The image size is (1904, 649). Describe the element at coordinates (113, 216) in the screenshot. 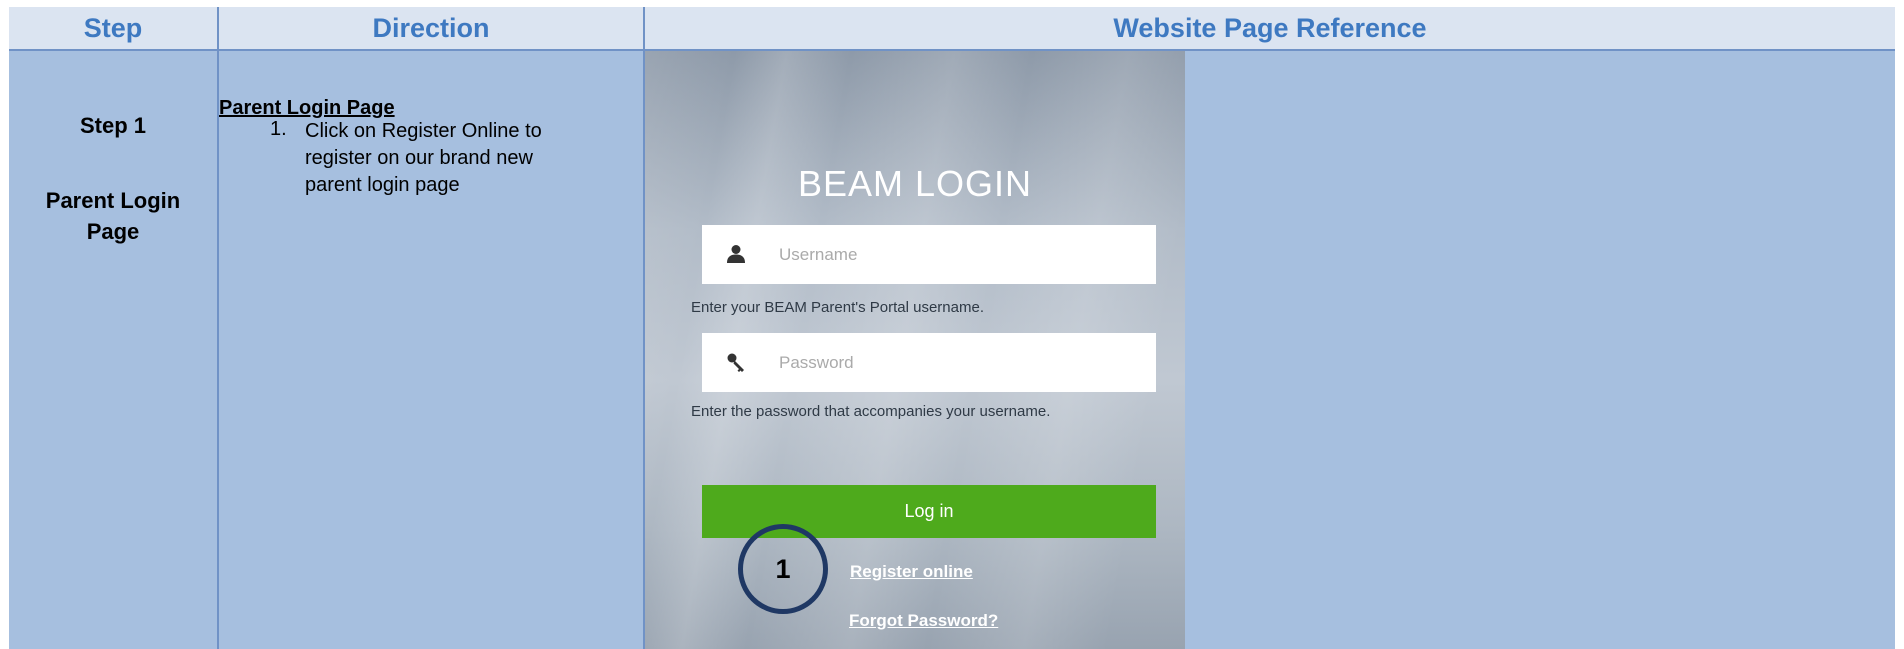

I see `step-page-label: Parent Login Page` at that location.